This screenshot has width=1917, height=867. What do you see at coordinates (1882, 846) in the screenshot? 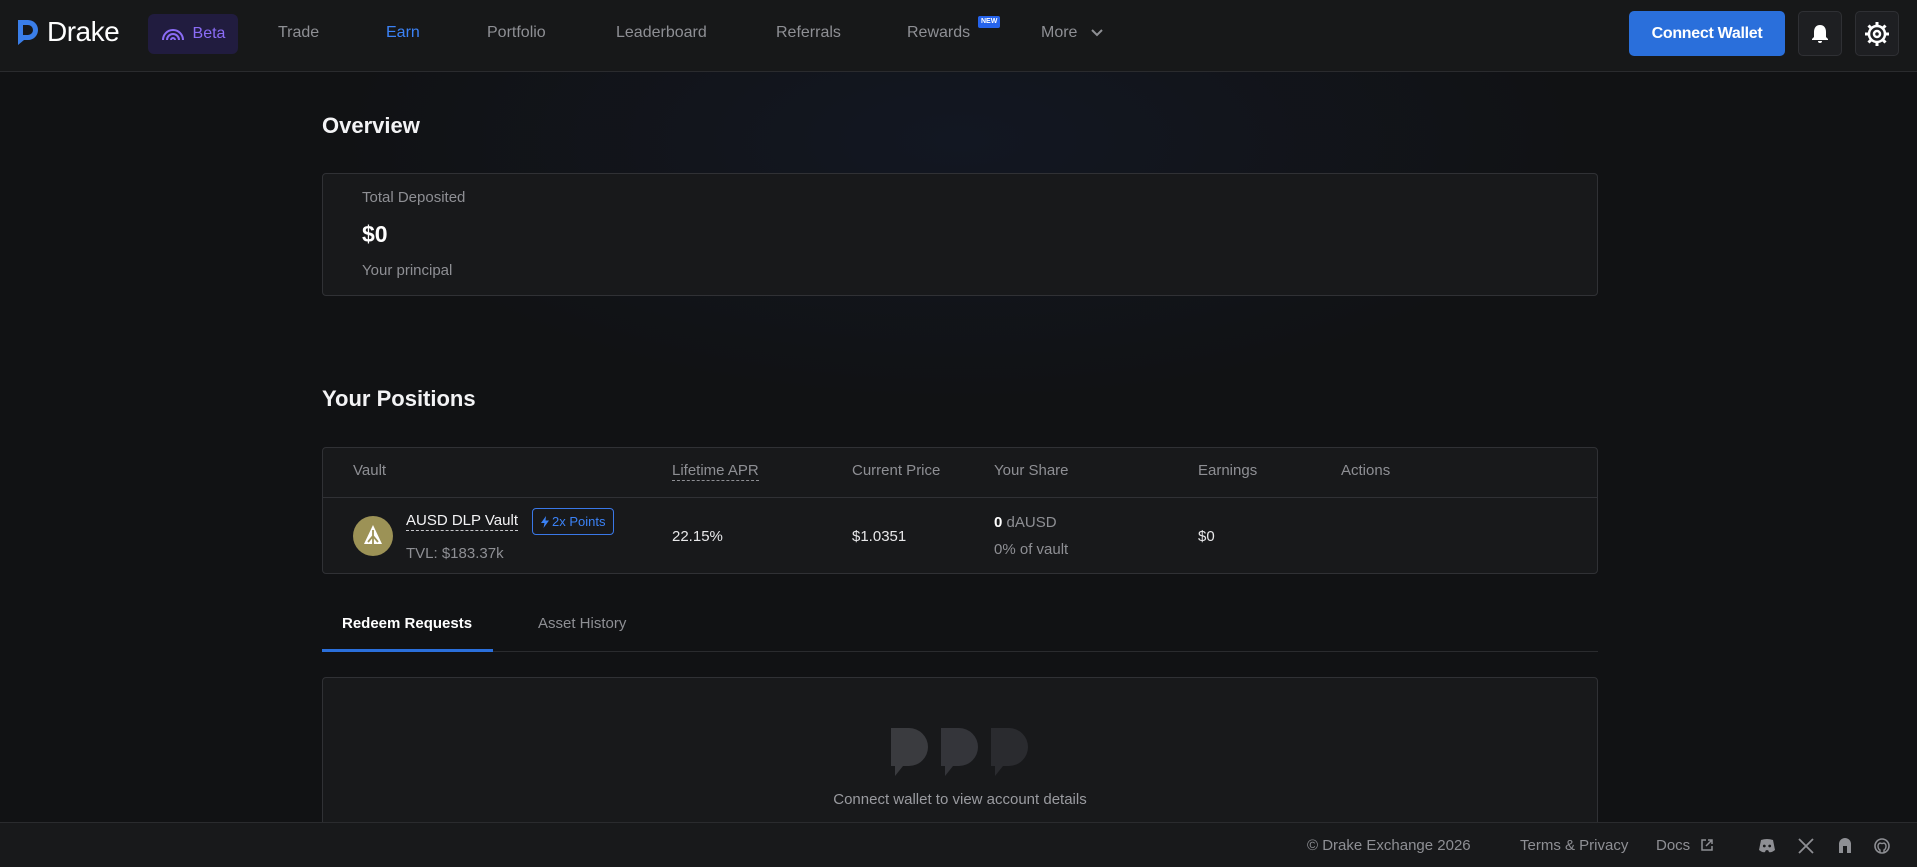
I see `github-icon` at bounding box center [1882, 846].